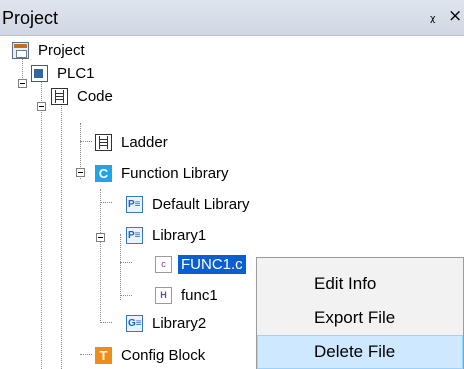  I want to click on tree-item-func1-h: H func1, so click(188, 295).